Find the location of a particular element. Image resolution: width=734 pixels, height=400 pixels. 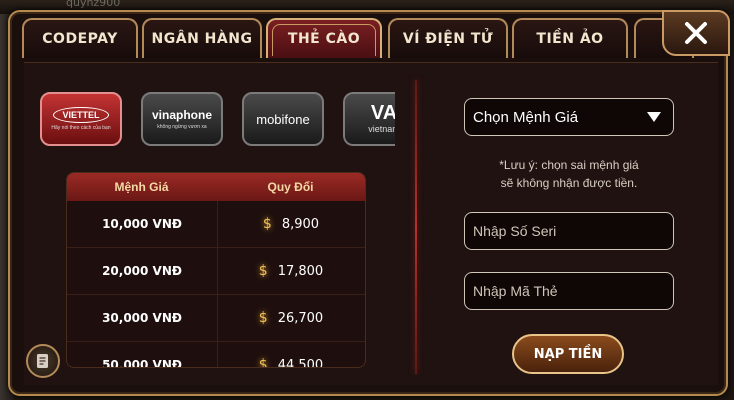

face-value: 50,000 VNĐ is located at coordinates (142, 363).